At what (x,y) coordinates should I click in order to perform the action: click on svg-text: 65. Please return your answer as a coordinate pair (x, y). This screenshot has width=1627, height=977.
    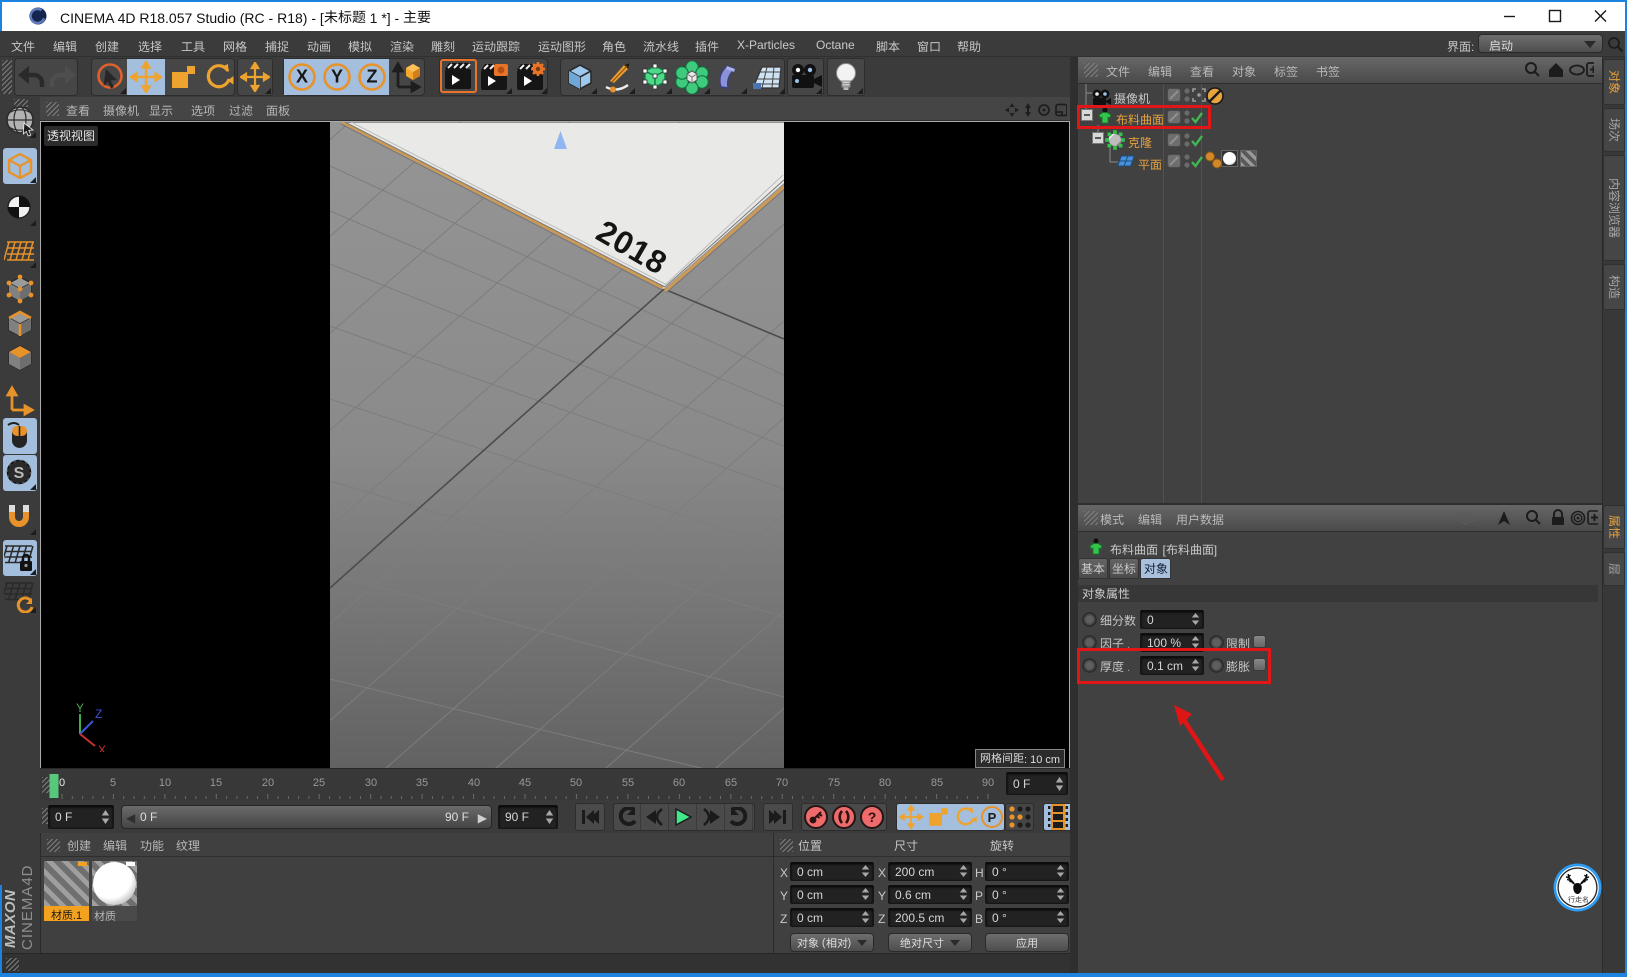
    Looking at the image, I should click on (731, 783).